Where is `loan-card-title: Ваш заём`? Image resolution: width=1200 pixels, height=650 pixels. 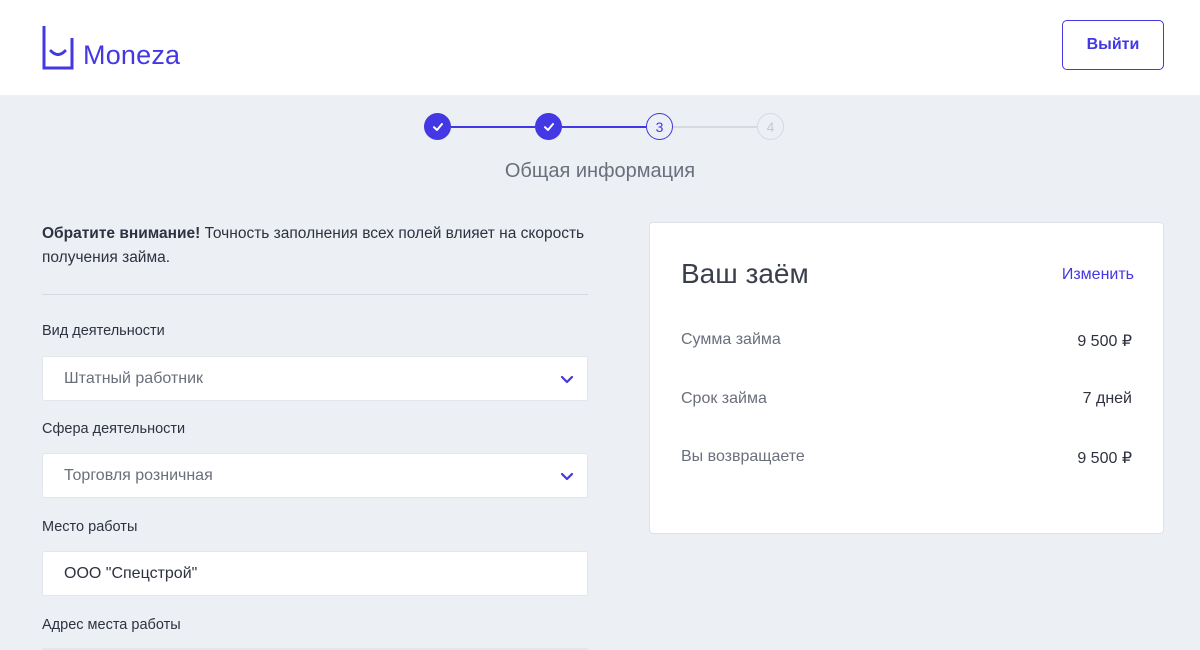 loan-card-title: Ваш заём is located at coordinates (745, 273).